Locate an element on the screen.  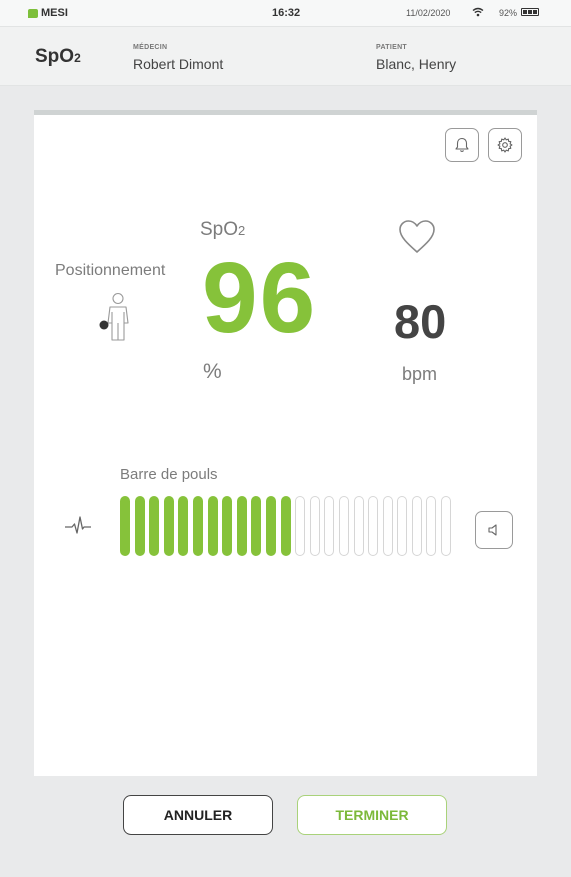
brand-label: MESI is located at coordinates (54, 13).